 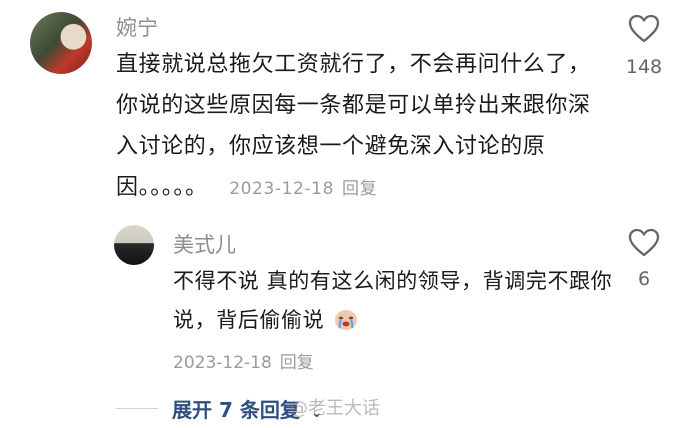 What do you see at coordinates (393, 300) in the screenshot?
I see `reply-text-content: 不得不说 真的有这么闲的领导，背调完不跟你说，背后偷偷说` at bounding box center [393, 300].